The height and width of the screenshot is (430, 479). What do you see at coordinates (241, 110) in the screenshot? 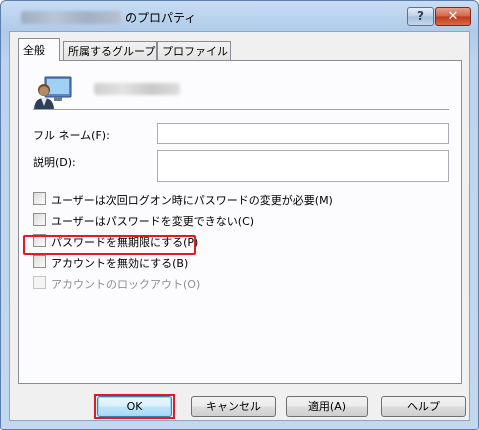
I see `separator` at bounding box center [241, 110].